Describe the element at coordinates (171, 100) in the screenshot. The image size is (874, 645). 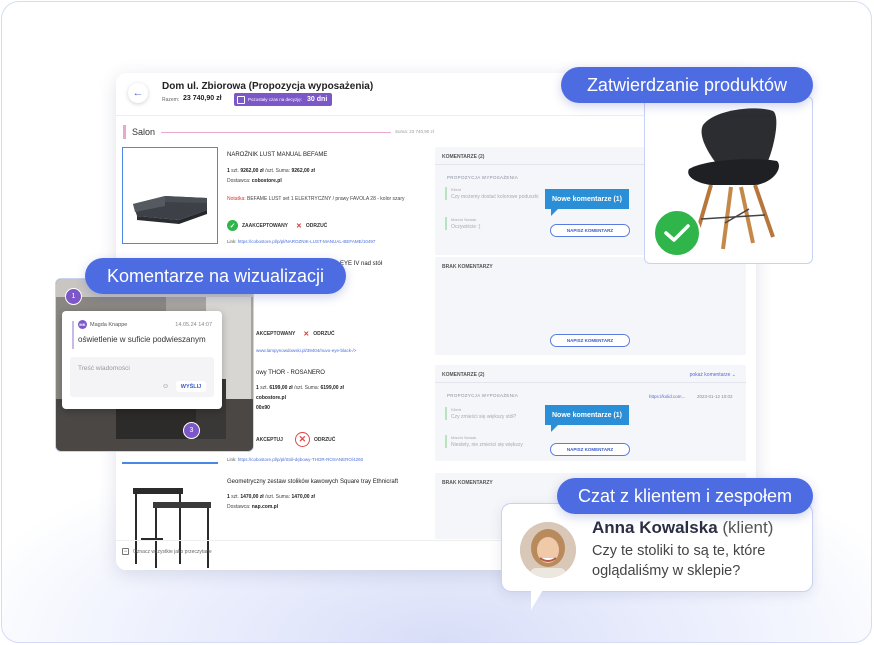
I see `total-label: Razem:` at that location.